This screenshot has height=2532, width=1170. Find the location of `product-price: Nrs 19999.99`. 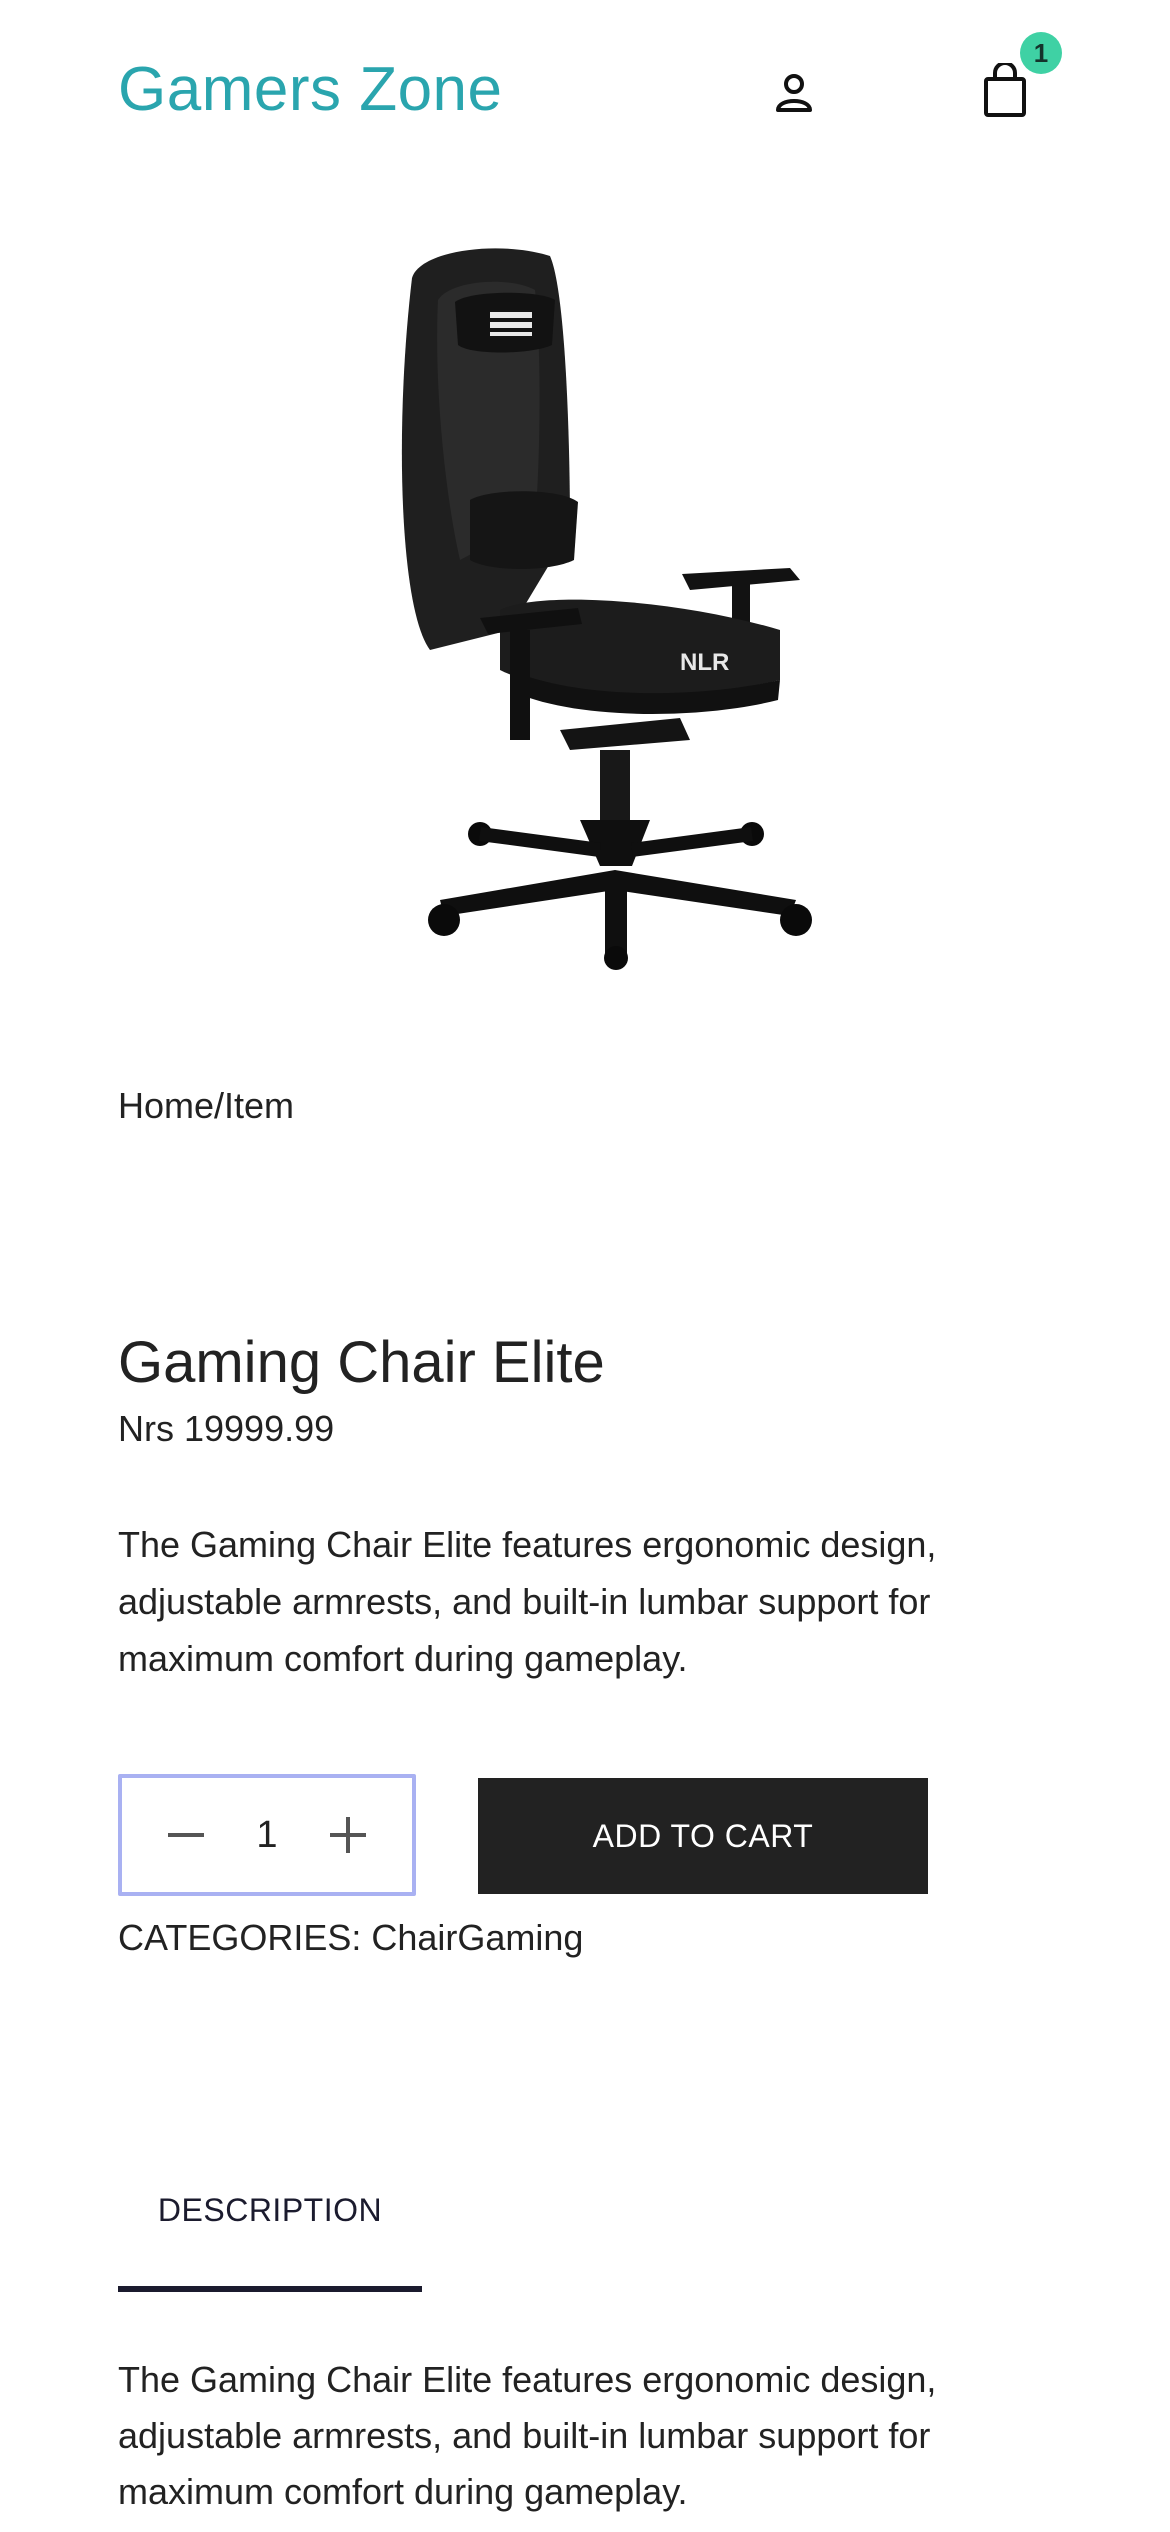

product-price: Nrs 19999.99 is located at coordinates (226, 1428).